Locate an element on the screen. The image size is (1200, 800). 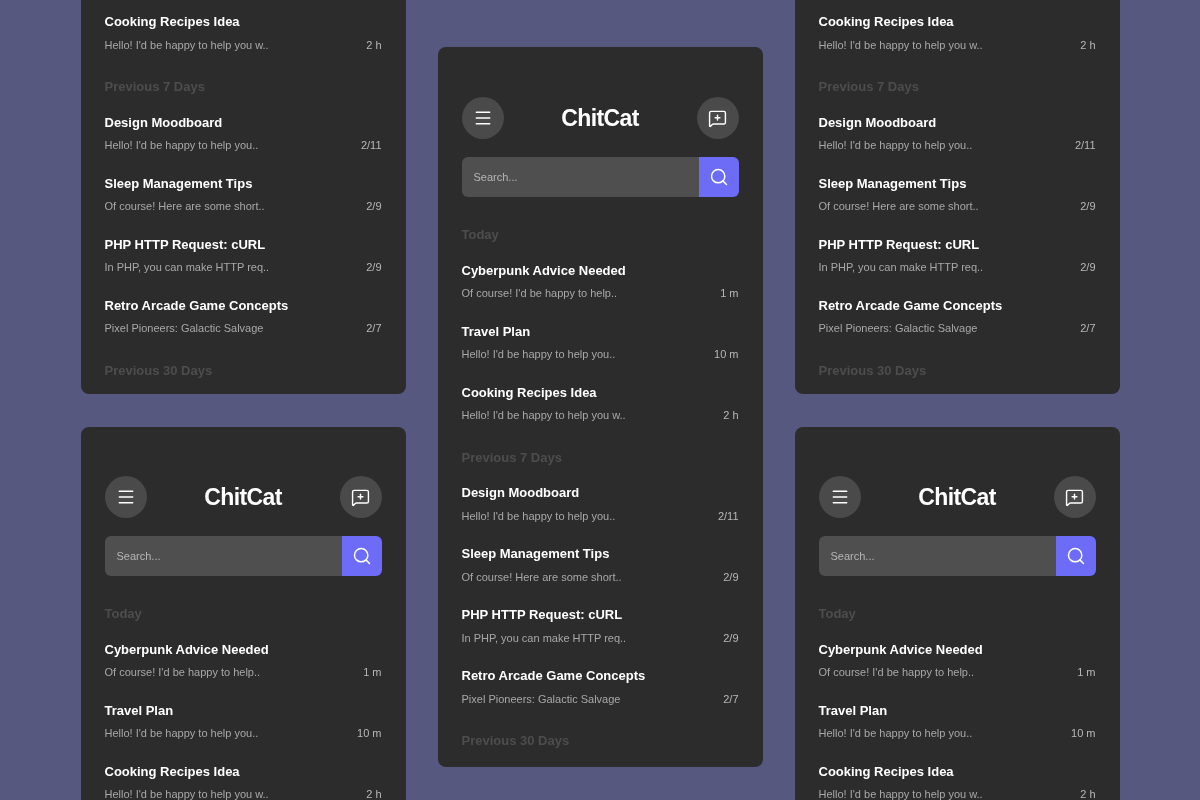
chat-time: 2/7 is located at coordinates (1088, 328).